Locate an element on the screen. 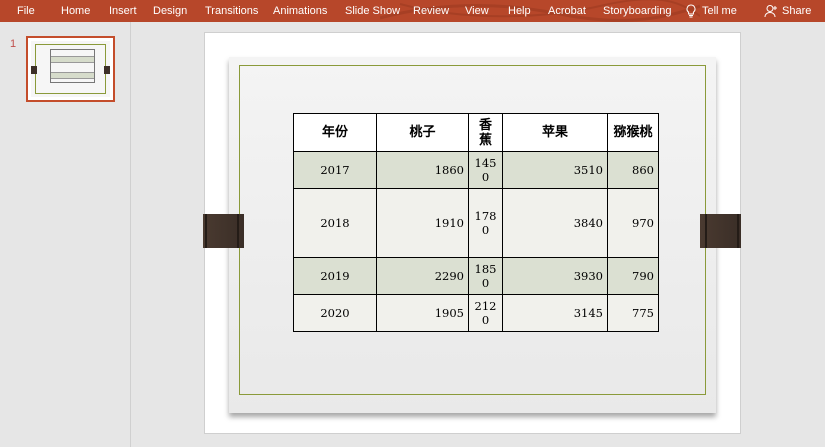  tab-transitions: Transitions is located at coordinates (231, 11).